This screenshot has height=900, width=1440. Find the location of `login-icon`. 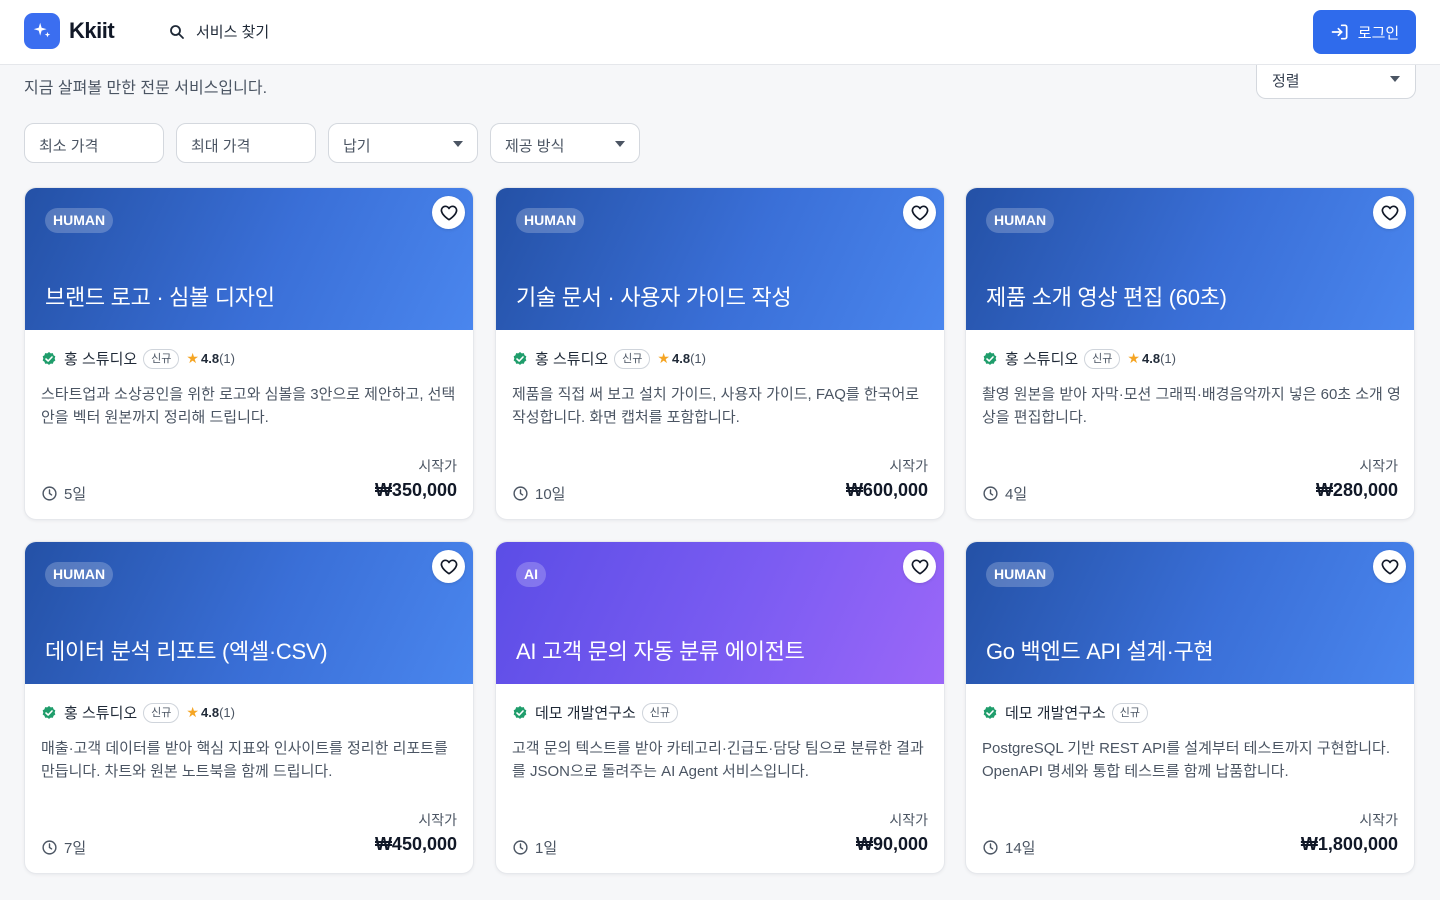

login-icon is located at coordinates (1339, 32).